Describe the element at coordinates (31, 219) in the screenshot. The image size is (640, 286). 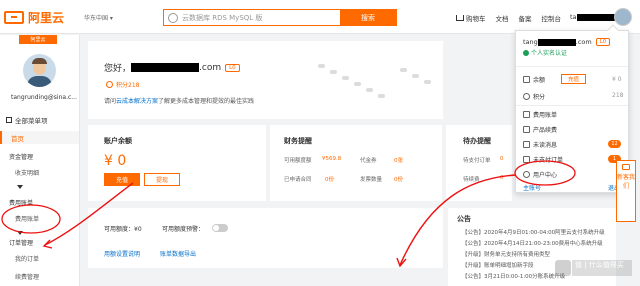
I see `highlight-circle-orders` at that location.